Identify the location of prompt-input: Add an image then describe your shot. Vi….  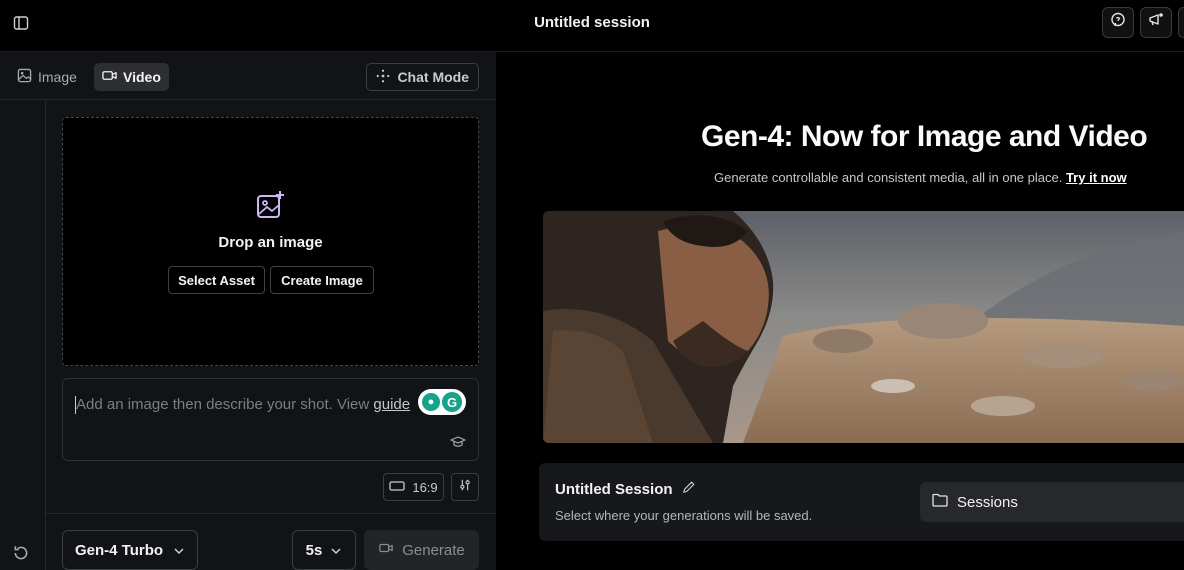
(270, 419).